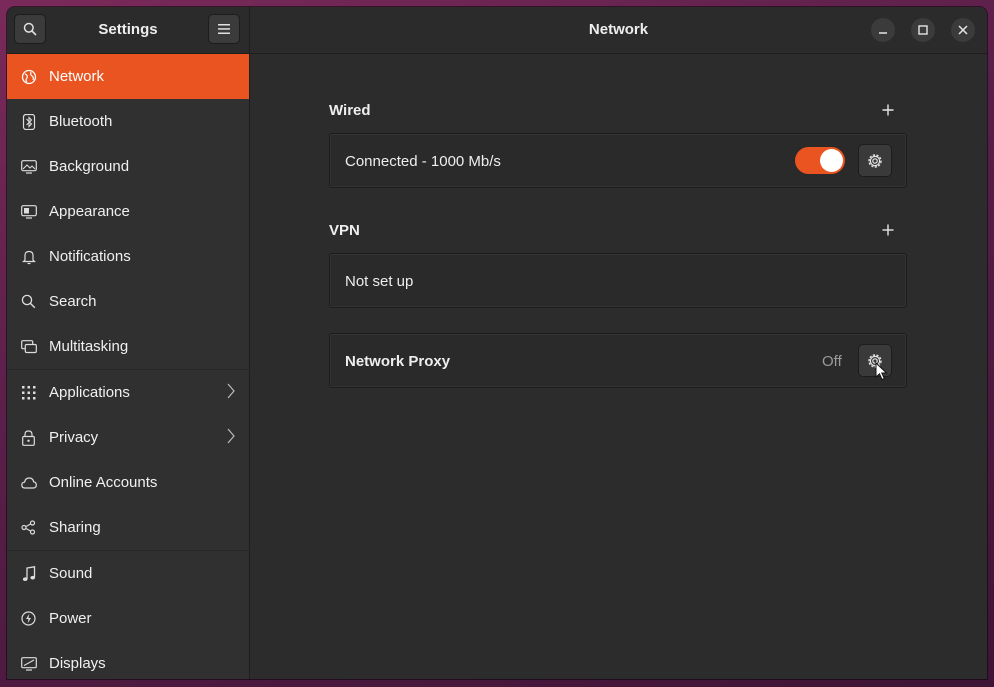 This screenshot has width=994, height=687. Describe the element at coordinates (28, 437) in the screenshot. I see `lock-icon` at that location.